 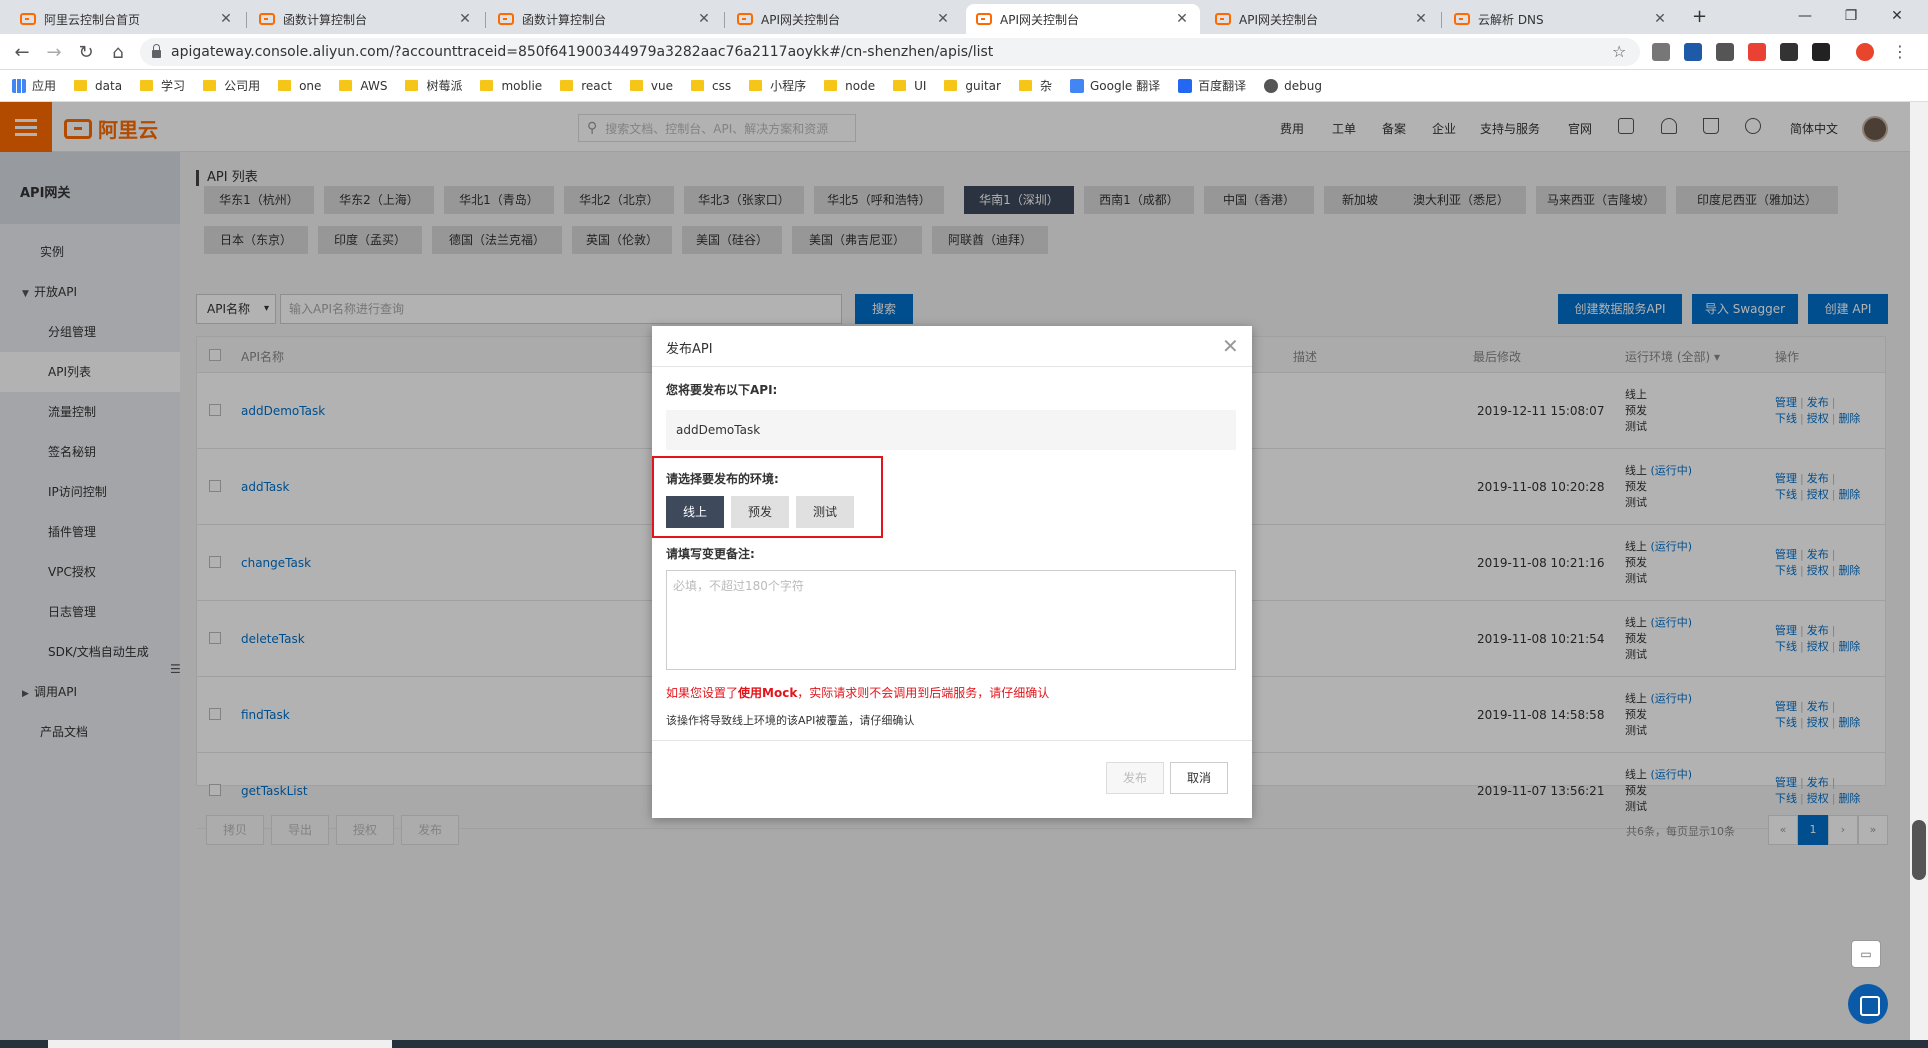 What do you see at coordinates (702, 693) in the screenshot?
I see `warning-text: 如果您设置了` at bounding box center [702, 693].